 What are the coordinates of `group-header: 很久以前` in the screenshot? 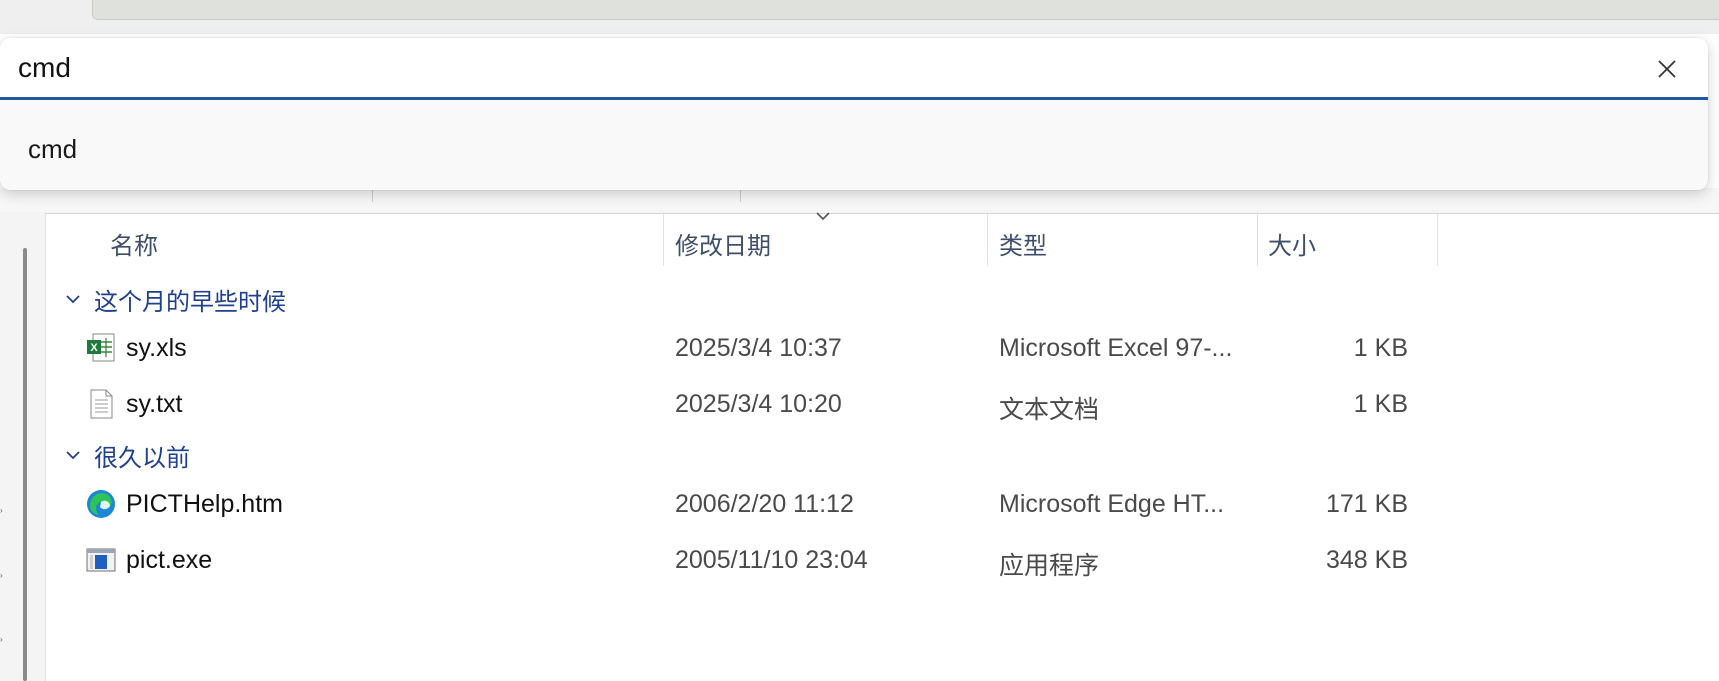 It's located at (127, 455).